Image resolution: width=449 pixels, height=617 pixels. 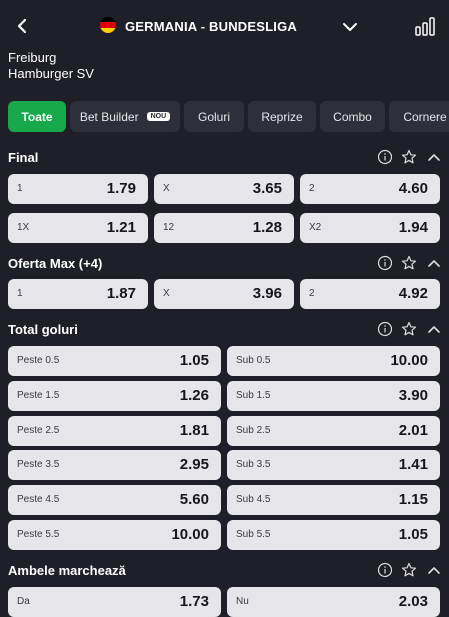 I want to click on odd-value: 3.90, so click(x=413, y=395).